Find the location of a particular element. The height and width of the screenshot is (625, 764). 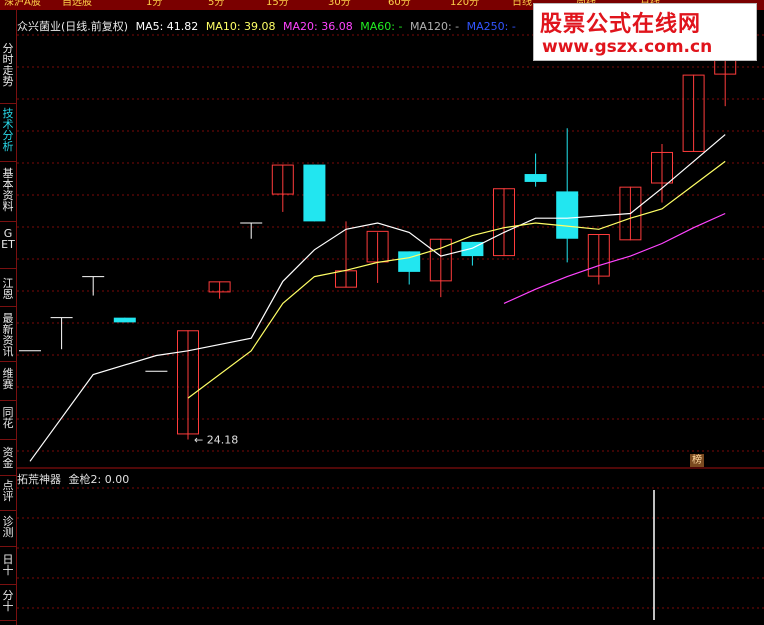

tab-1: 自选股 is located at coordinates (77, 4).